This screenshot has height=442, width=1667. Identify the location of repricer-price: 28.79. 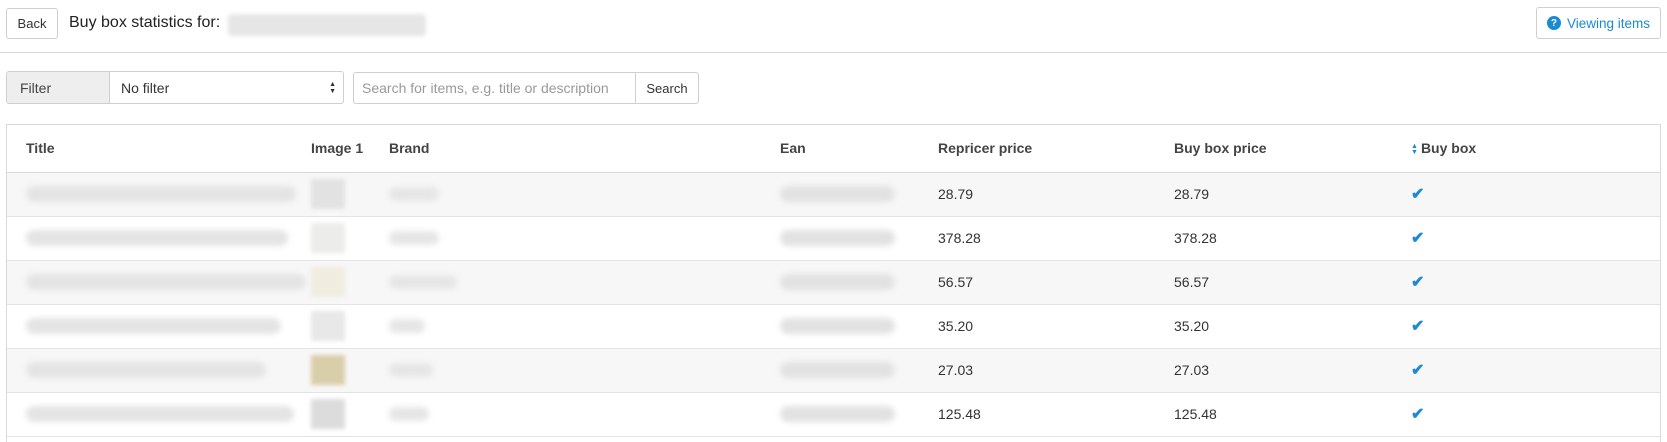
(1056, 194).